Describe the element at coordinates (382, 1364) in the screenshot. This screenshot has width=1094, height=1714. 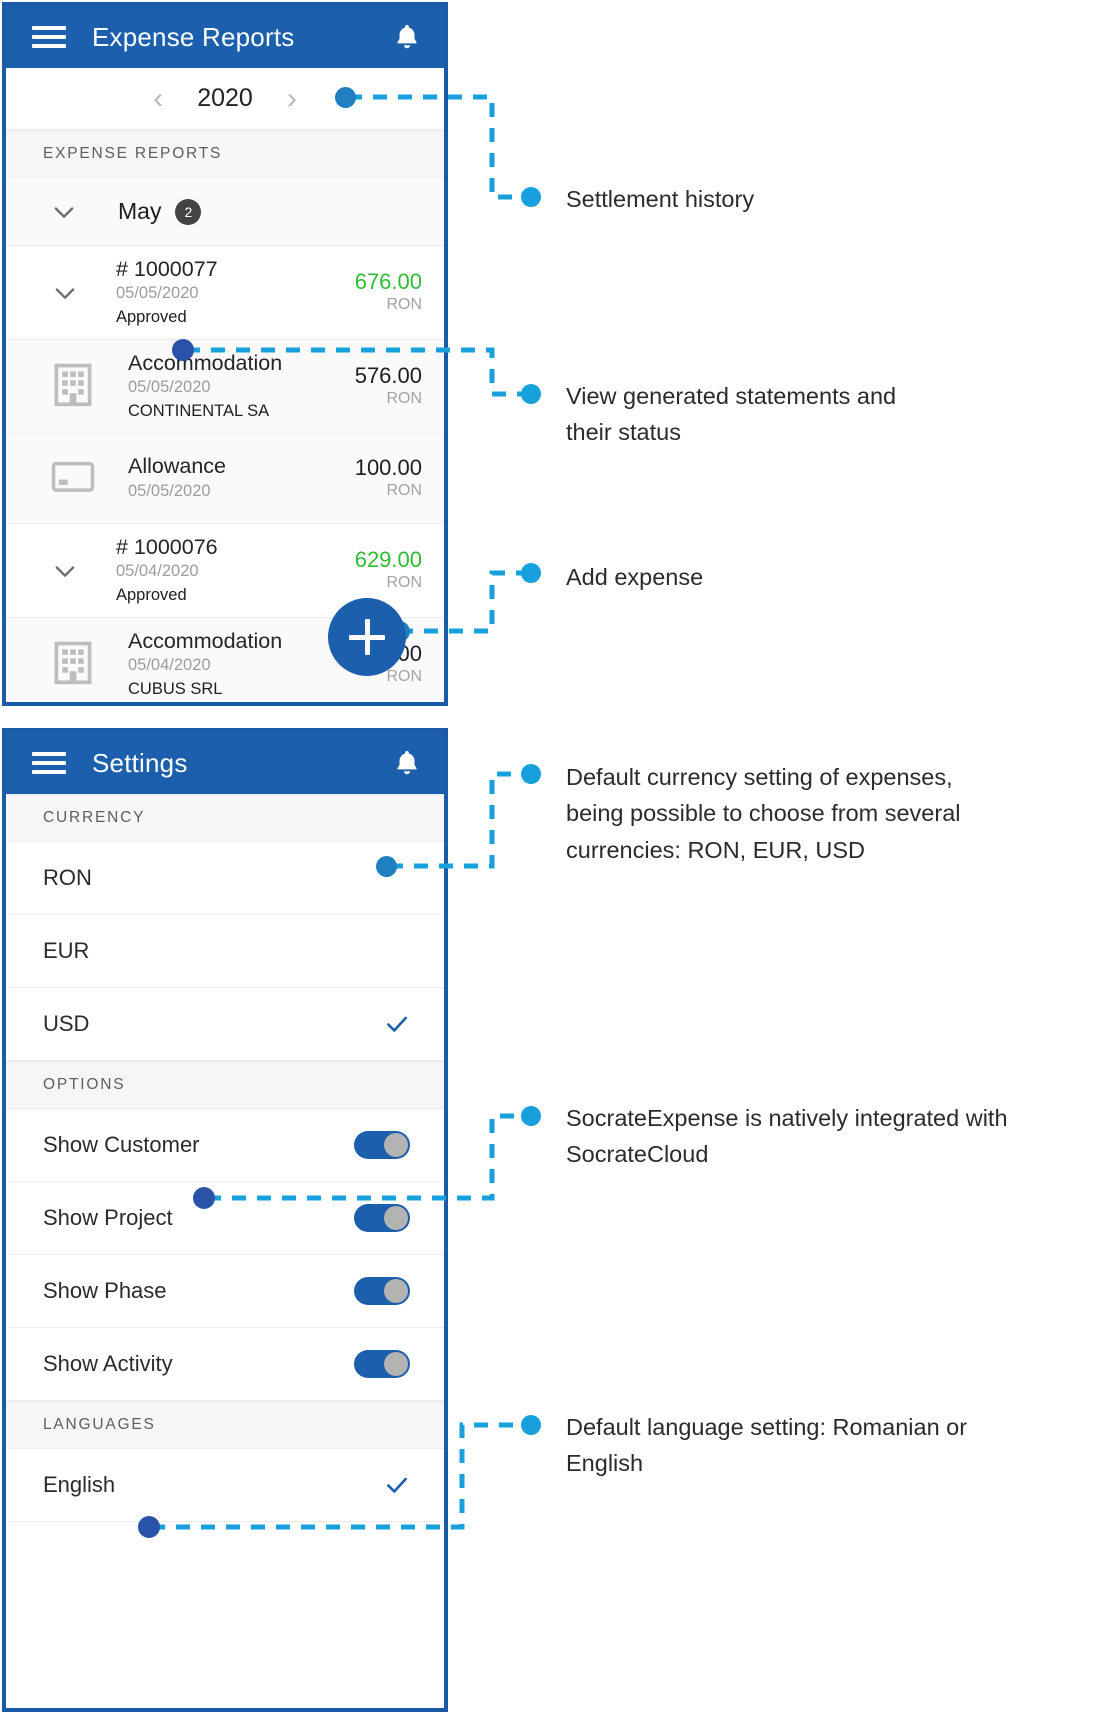
I see `toggle-show-activity` at that location.